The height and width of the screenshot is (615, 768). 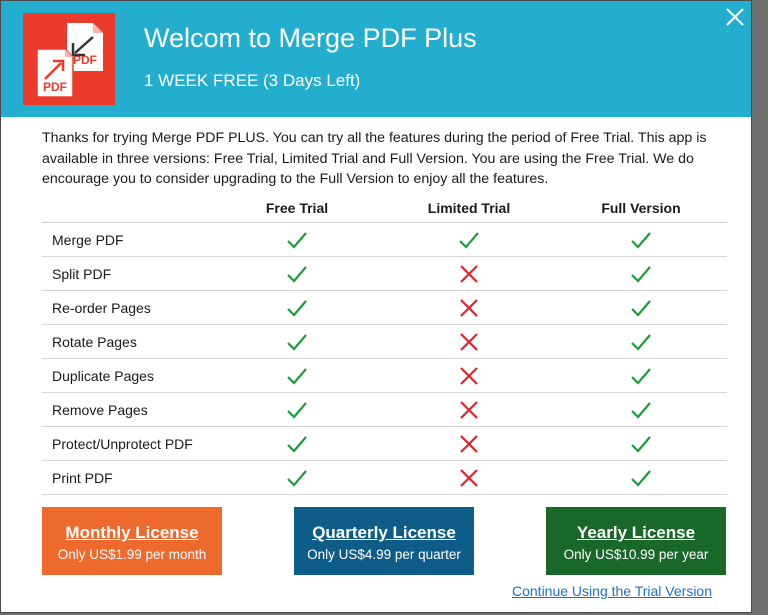 I want to click on column-header-free-trial: Free Trial, so click(x=297, y=208).